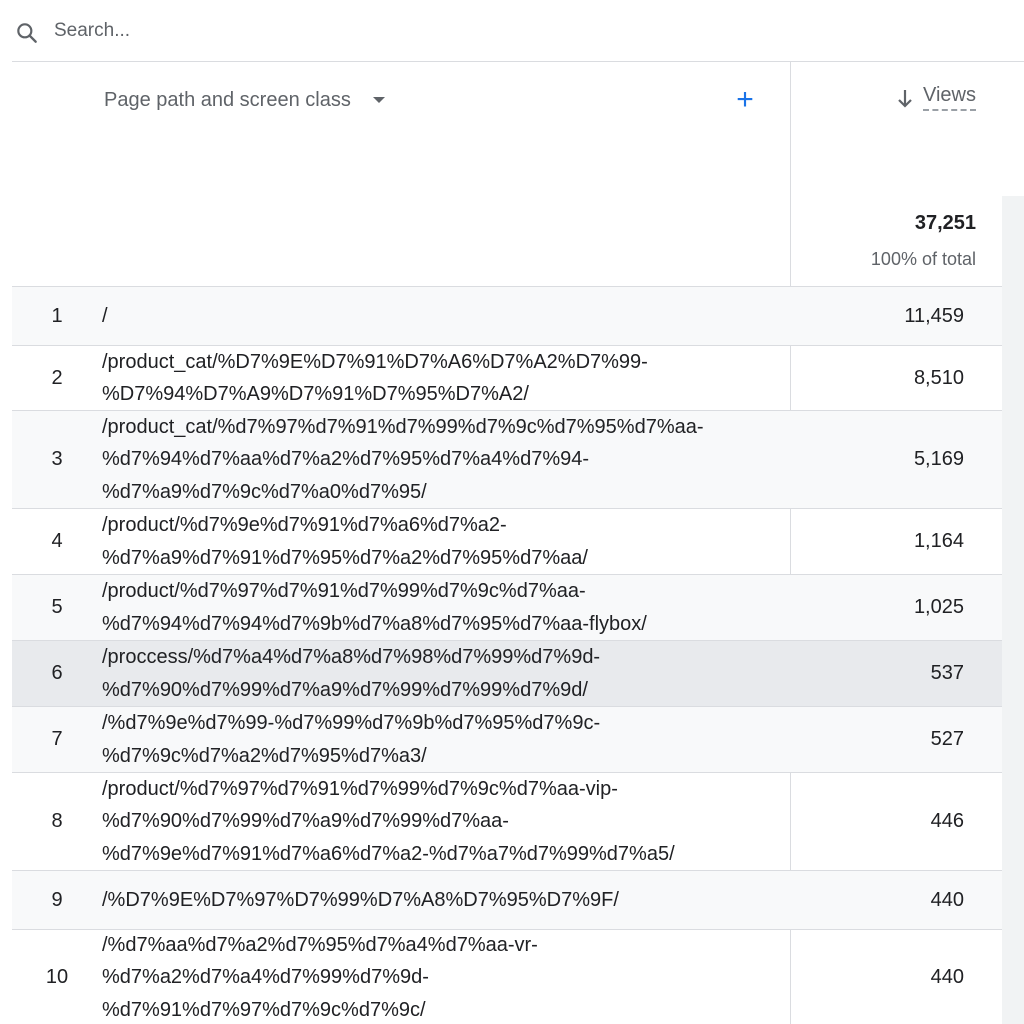 The width and height of the screenshot is (1024, 1024). Describe the element at coordinates (745, 100) in the screenshot. I see `add-dimension-plus-icon: +` at that location.